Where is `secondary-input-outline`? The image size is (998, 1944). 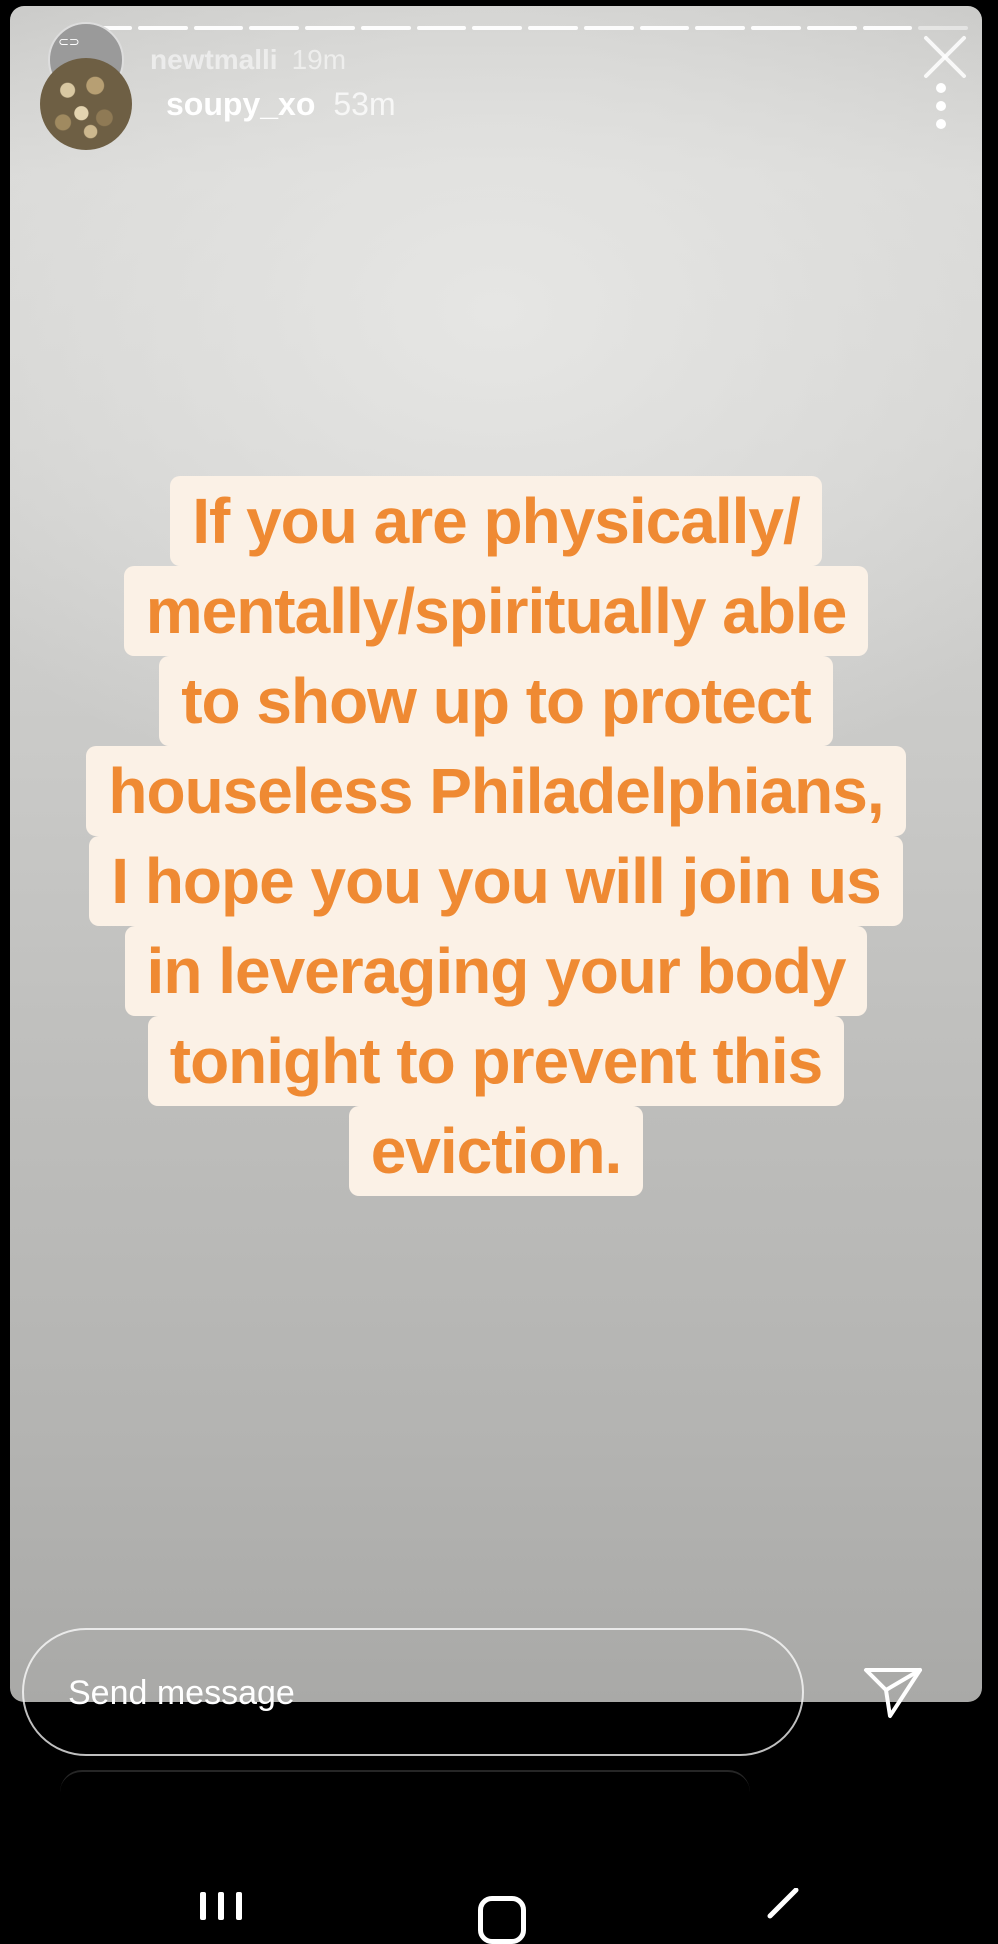 secondary-input-outline is located at coordinates (405, 1781).